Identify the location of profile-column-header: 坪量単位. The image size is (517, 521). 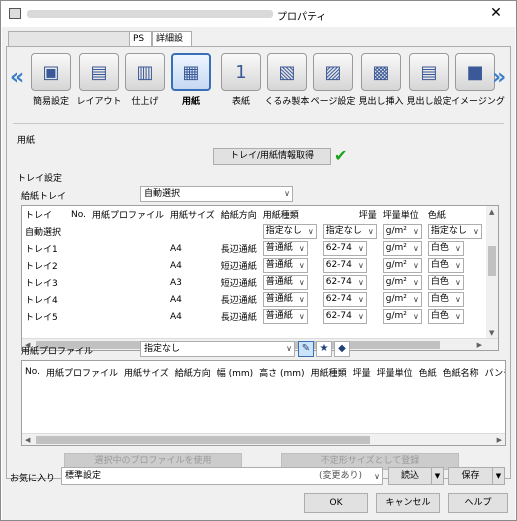
(395, 372).